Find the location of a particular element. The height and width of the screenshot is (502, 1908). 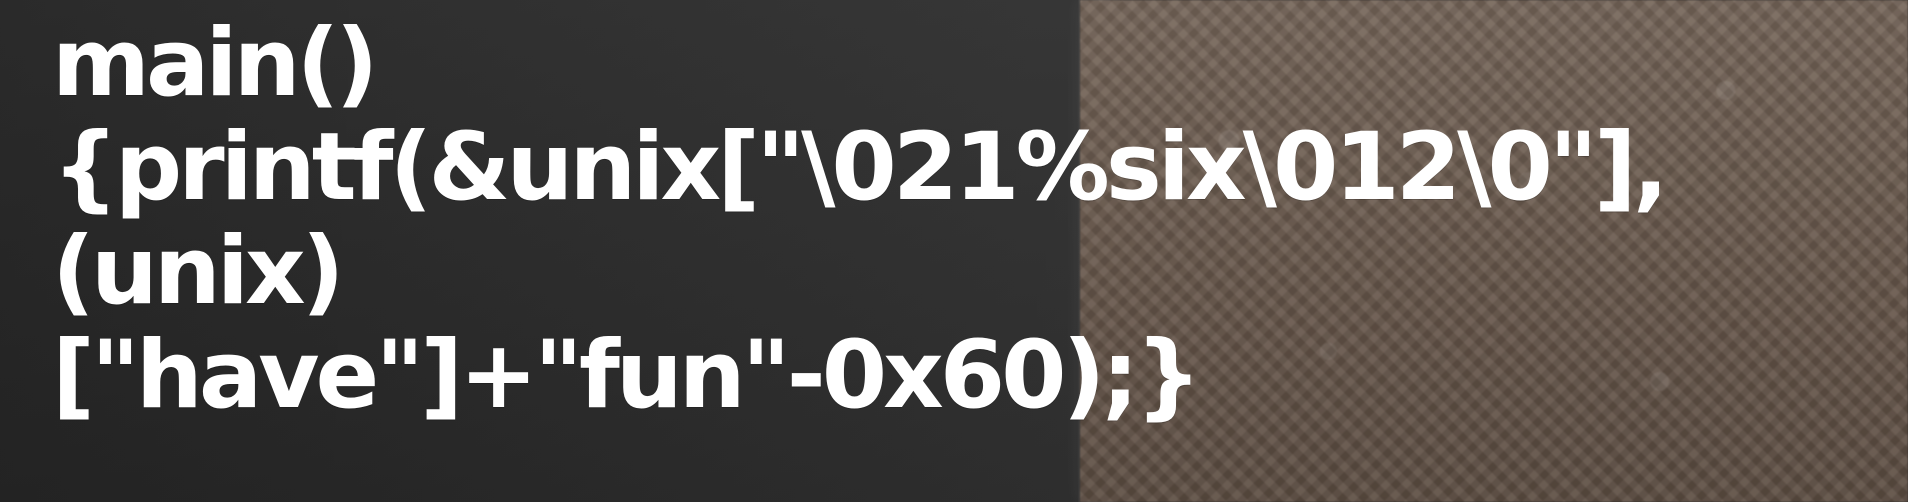

headline-line-1: main() is located at coordinates (215, 63).